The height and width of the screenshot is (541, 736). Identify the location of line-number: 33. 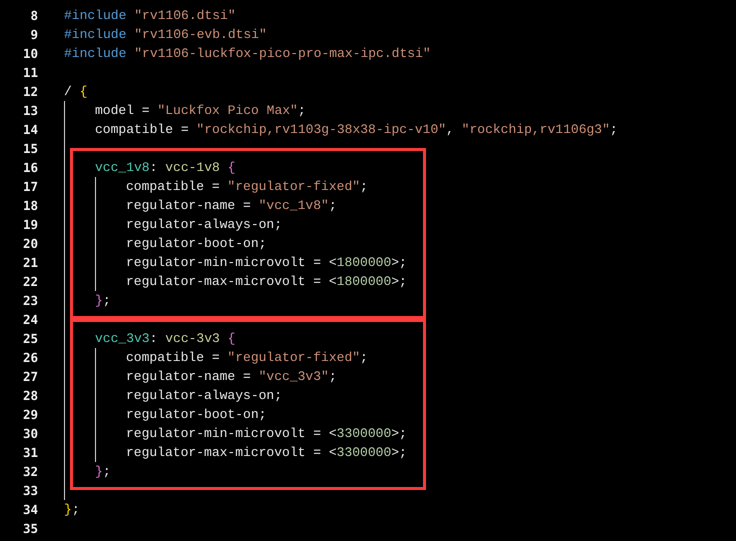
(30, 491).